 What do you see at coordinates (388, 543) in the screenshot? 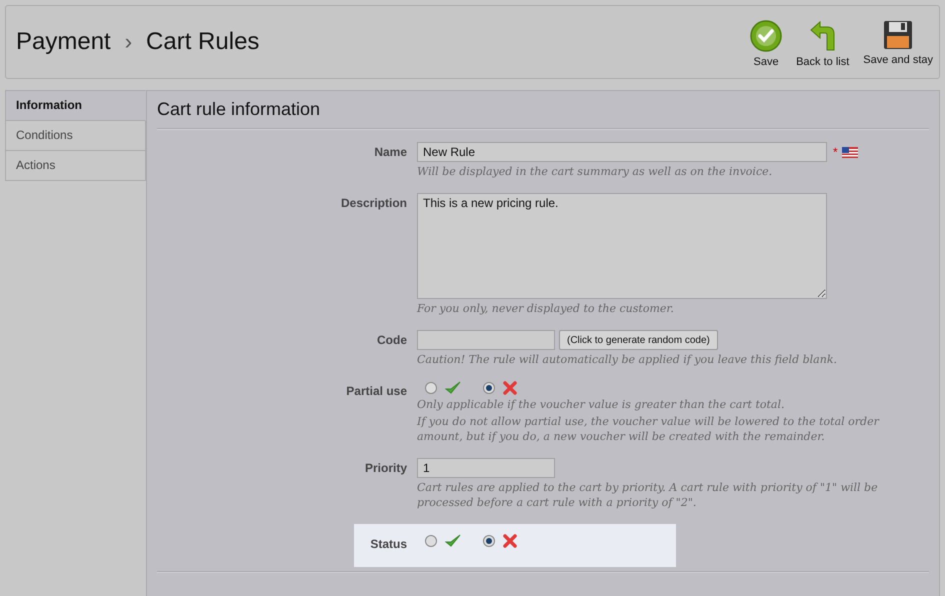
I see `field-label: Status` at bounding box center [388, 543].